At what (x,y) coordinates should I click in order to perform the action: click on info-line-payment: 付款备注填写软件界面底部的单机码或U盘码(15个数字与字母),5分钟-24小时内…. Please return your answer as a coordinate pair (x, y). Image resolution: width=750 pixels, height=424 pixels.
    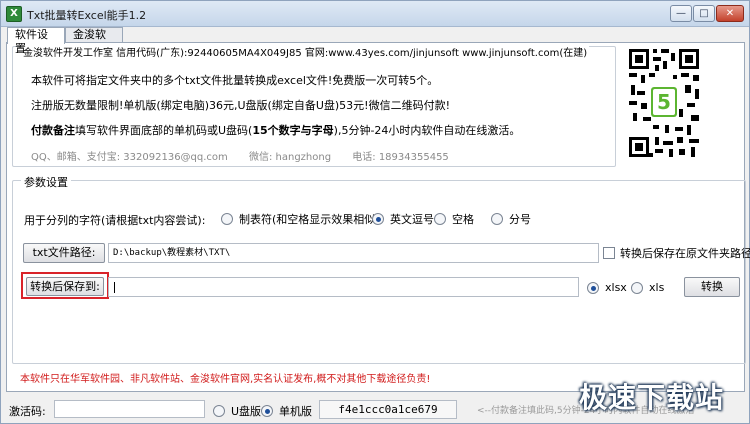
    Looking at the image, I should click on (275, 130).